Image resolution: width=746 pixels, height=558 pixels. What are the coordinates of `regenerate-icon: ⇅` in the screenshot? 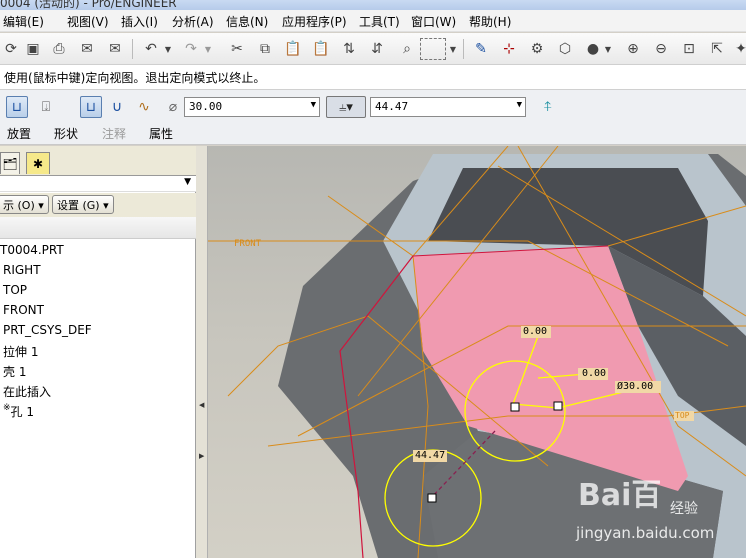 It's located at (349, 49).